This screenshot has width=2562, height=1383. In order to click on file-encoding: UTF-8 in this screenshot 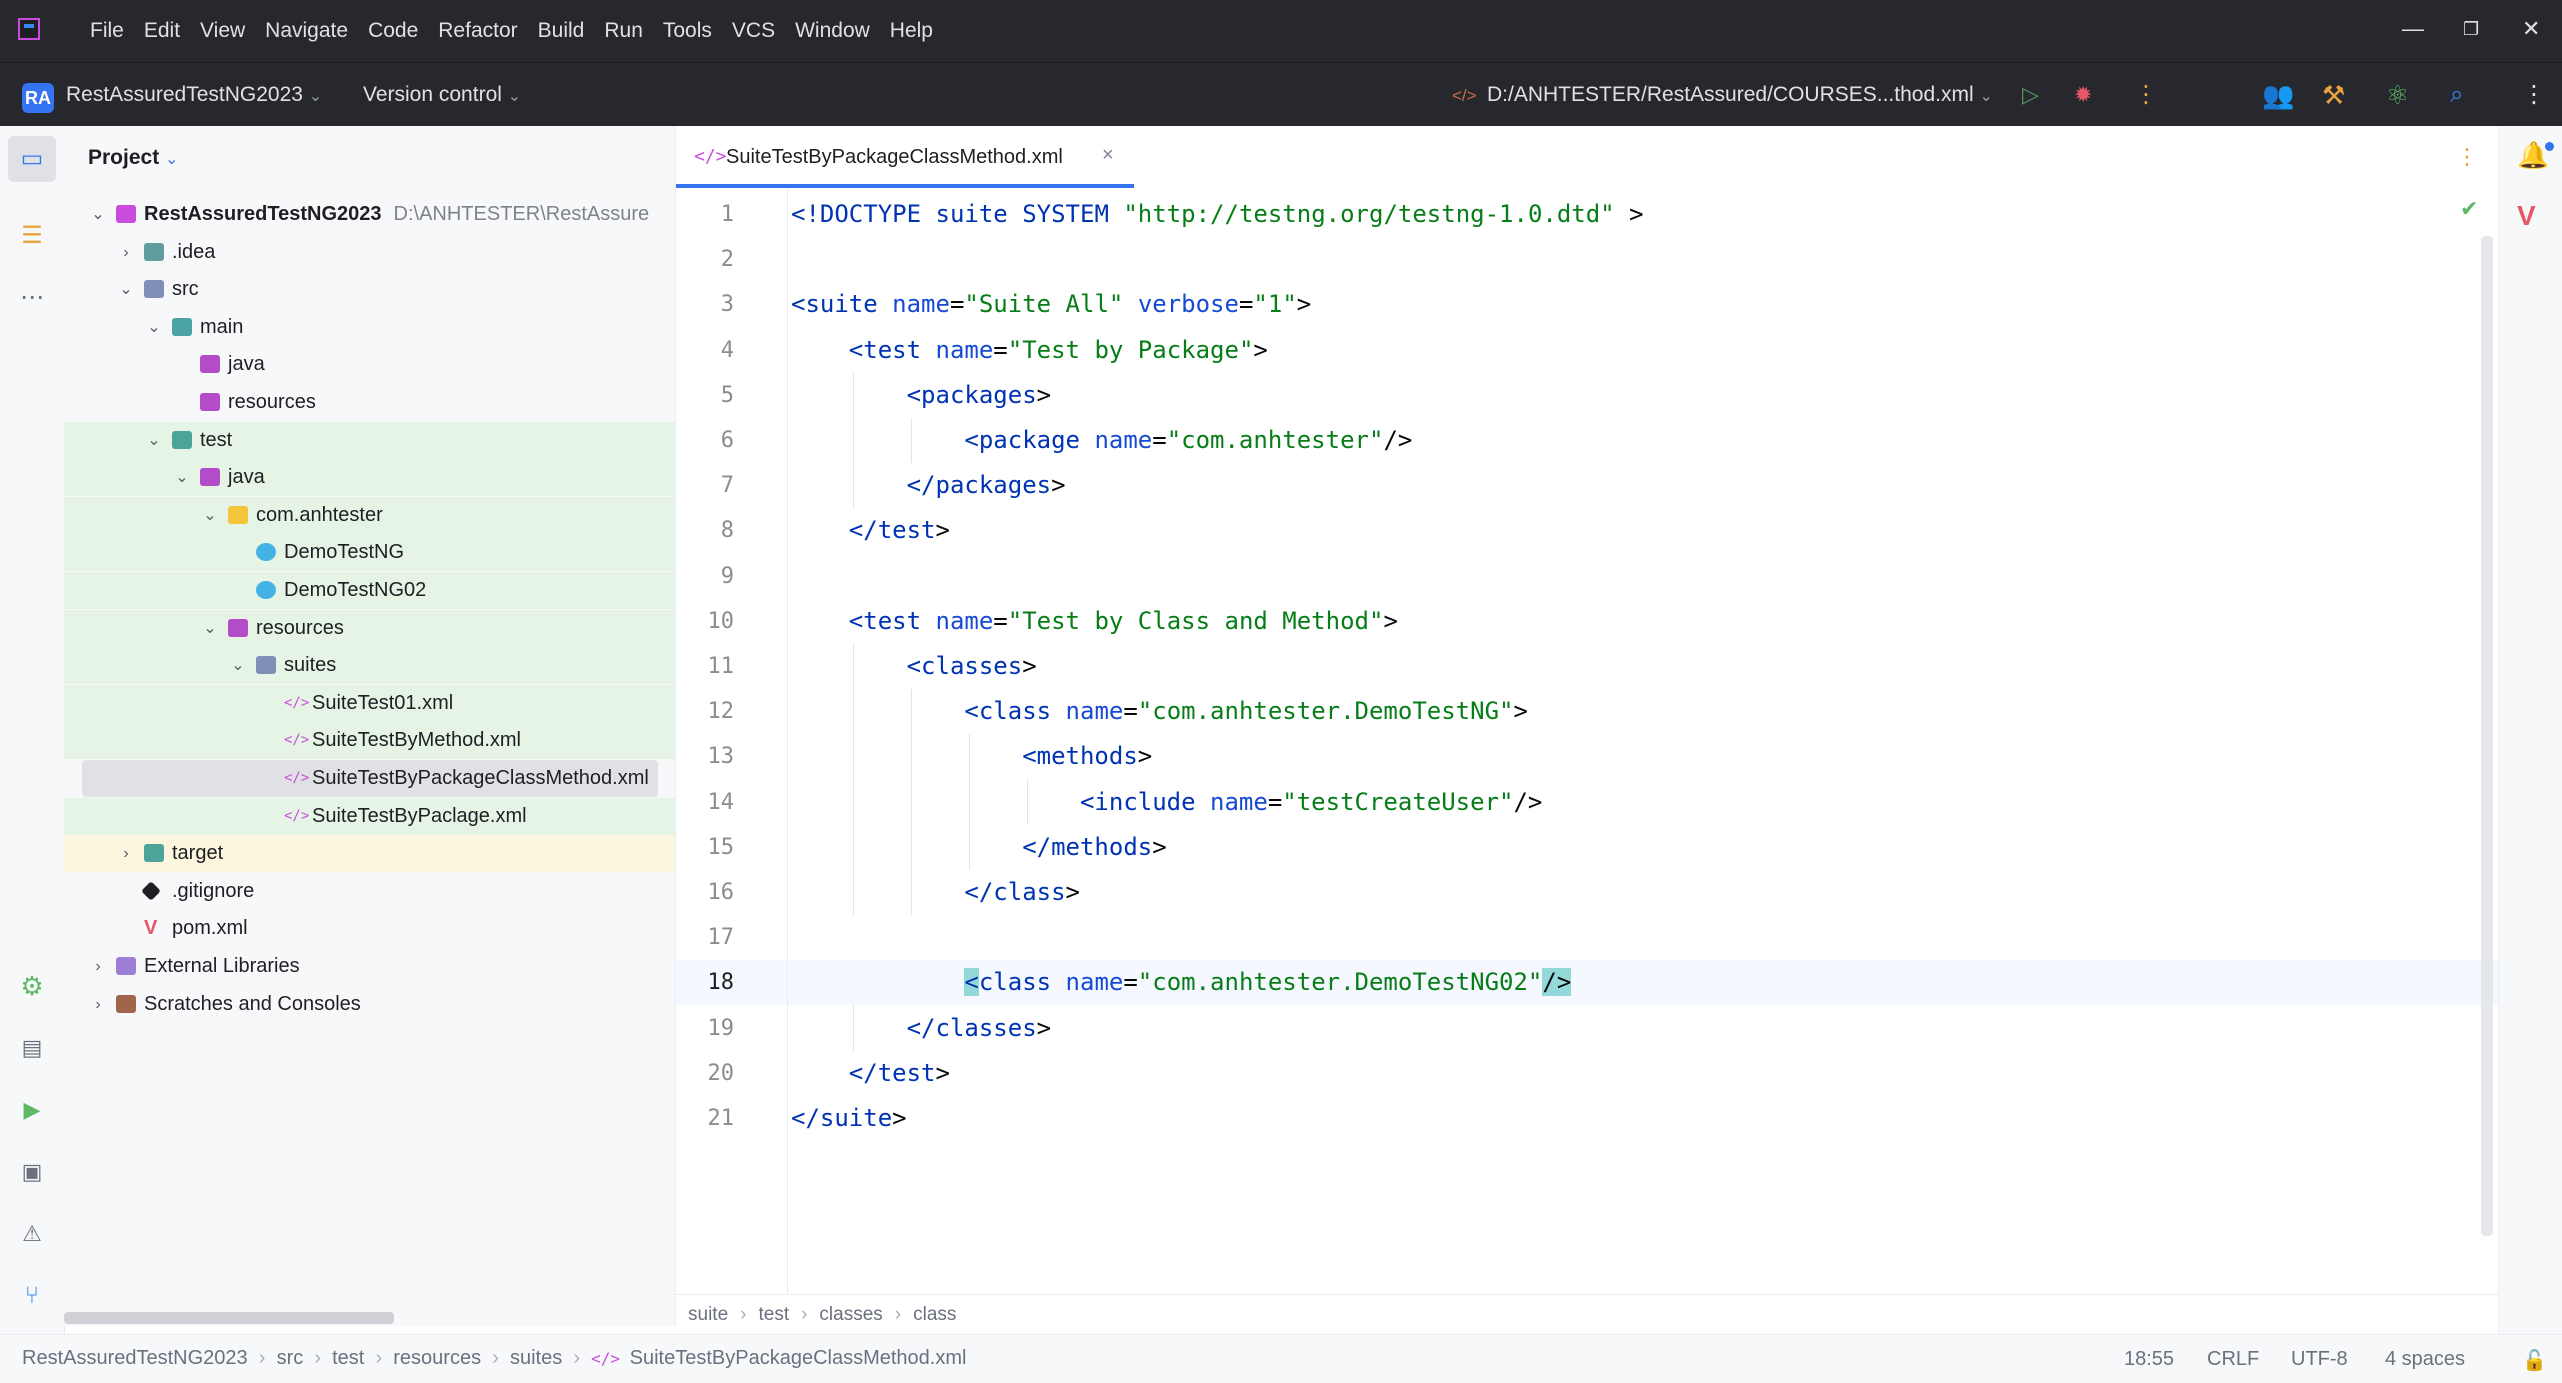, I will do `click(2319, 1359)`.